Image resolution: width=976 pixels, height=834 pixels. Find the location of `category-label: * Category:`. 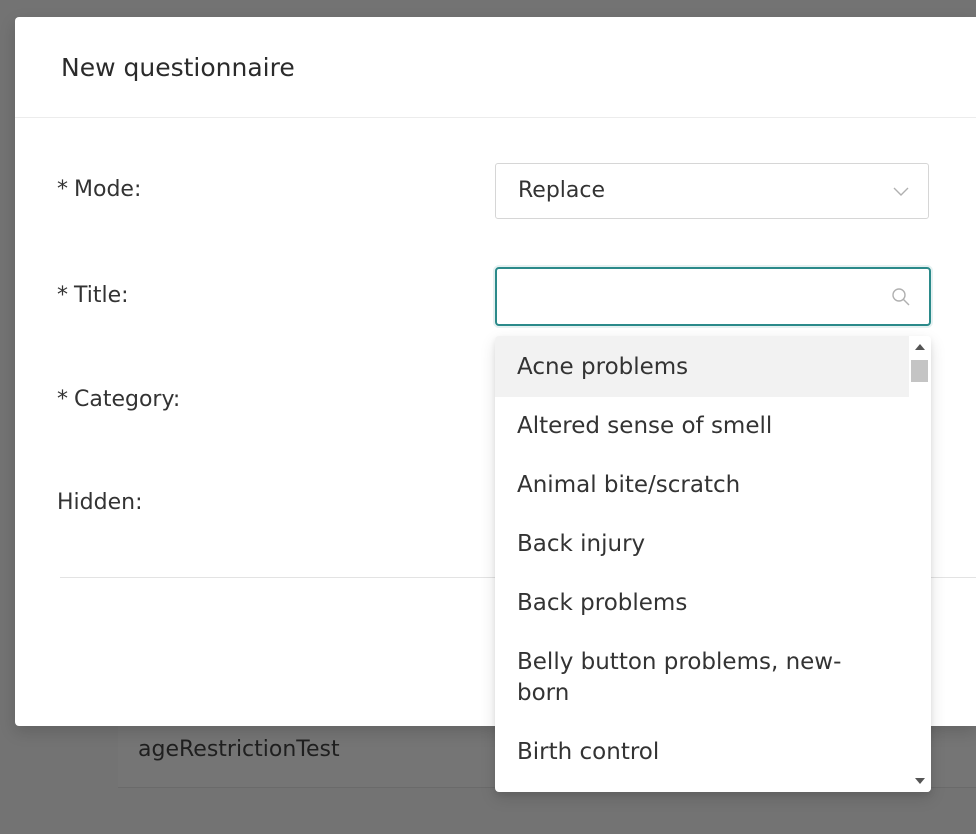

category-label: * Category: is located at coordinates (118, 399).